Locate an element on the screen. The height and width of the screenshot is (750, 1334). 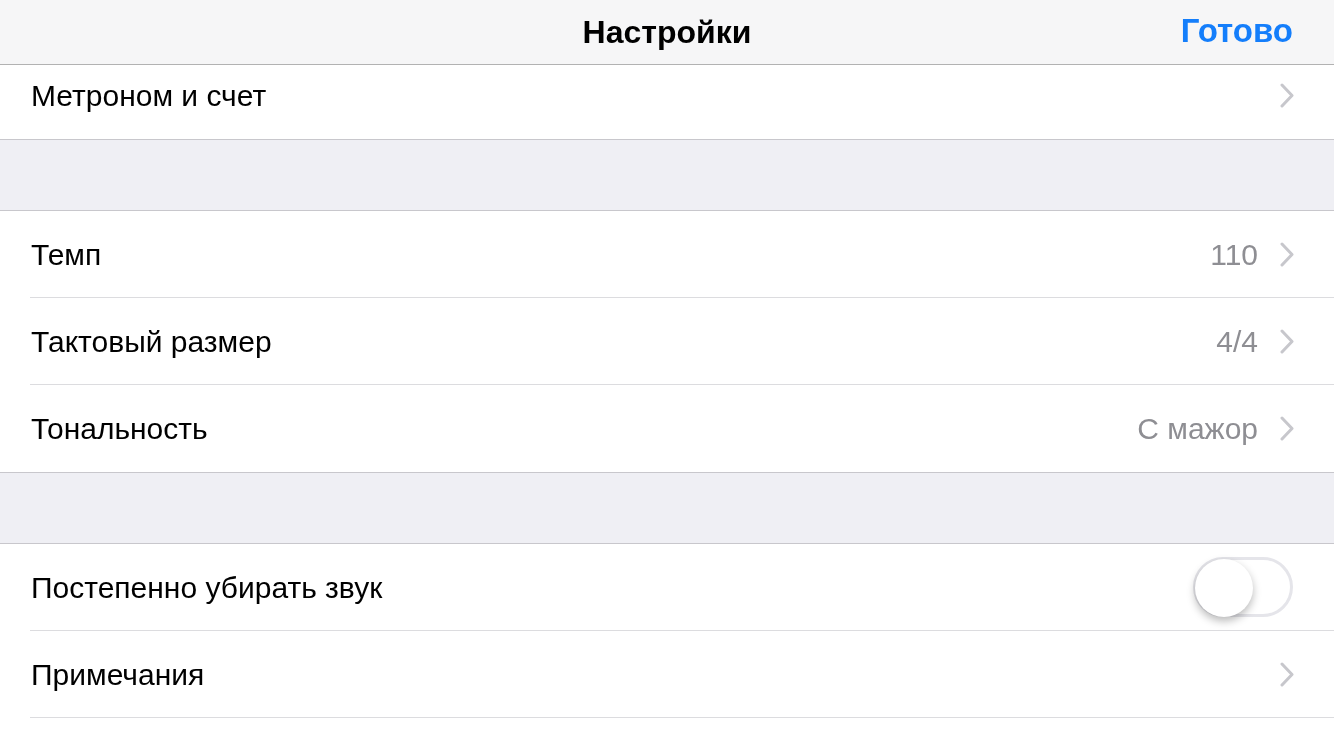
setting-value: 110 is located at coordinates (1234, 254).